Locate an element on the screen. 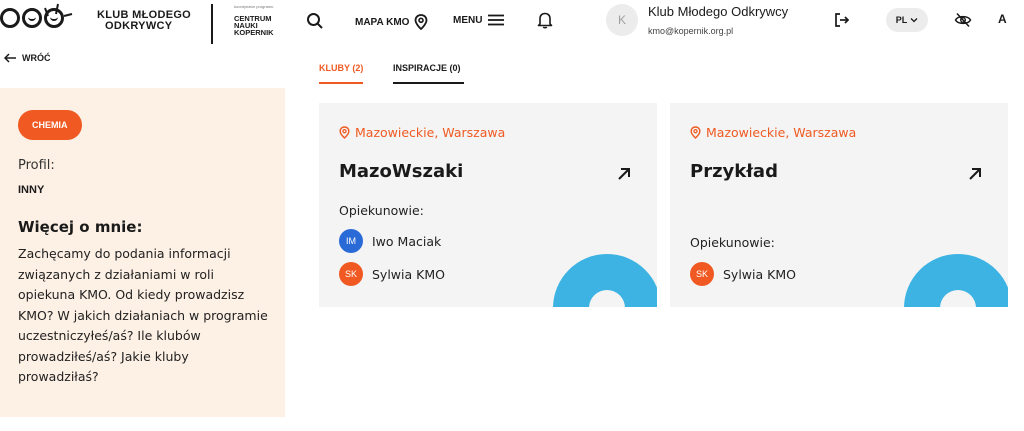  back-button: WRÓĆ is located at coordinates (27, 58).